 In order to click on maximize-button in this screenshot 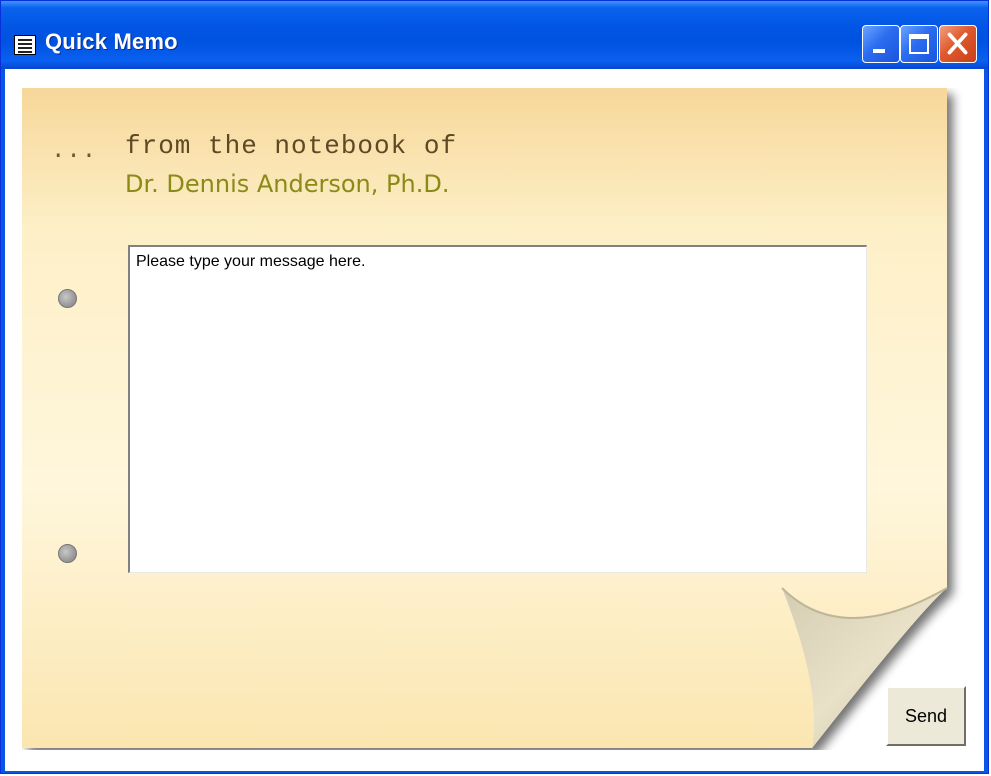, I will do `click(919, 44)`.